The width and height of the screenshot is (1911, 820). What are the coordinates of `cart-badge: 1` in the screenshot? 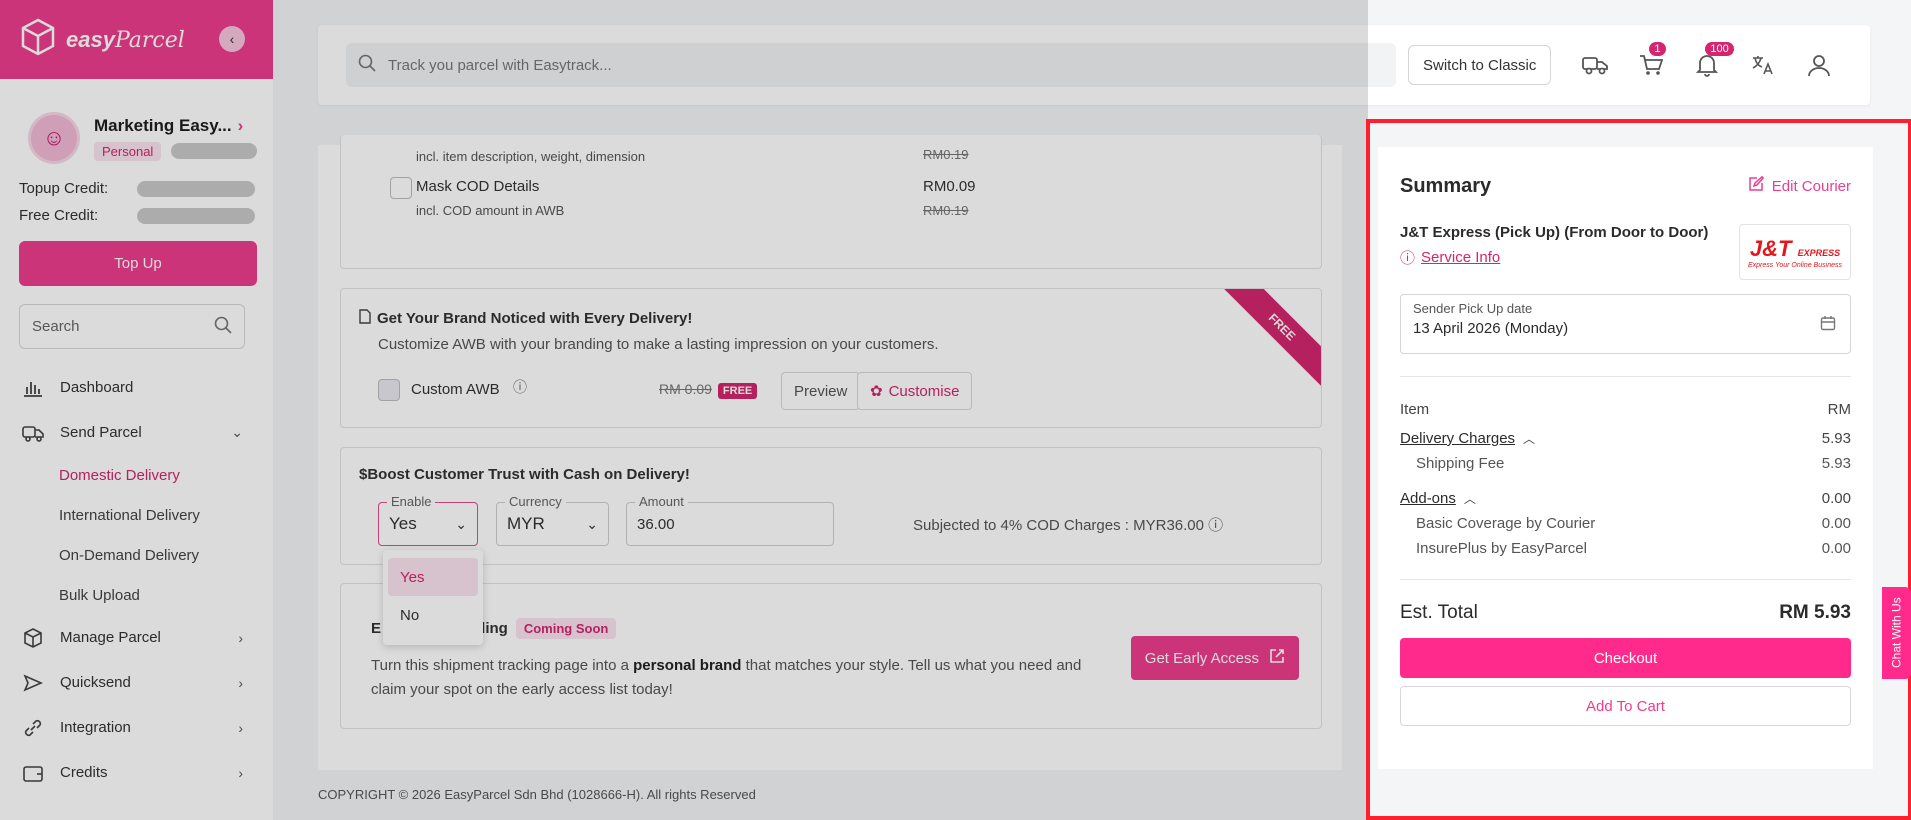 It's located at (1657, 49).